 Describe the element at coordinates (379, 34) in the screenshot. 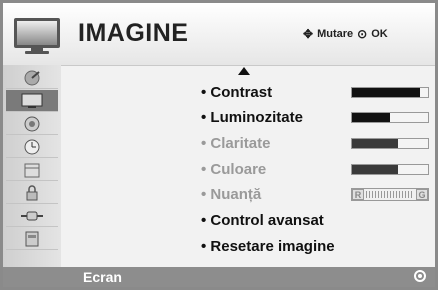

I see `ok-hint-label: OK` at that location.